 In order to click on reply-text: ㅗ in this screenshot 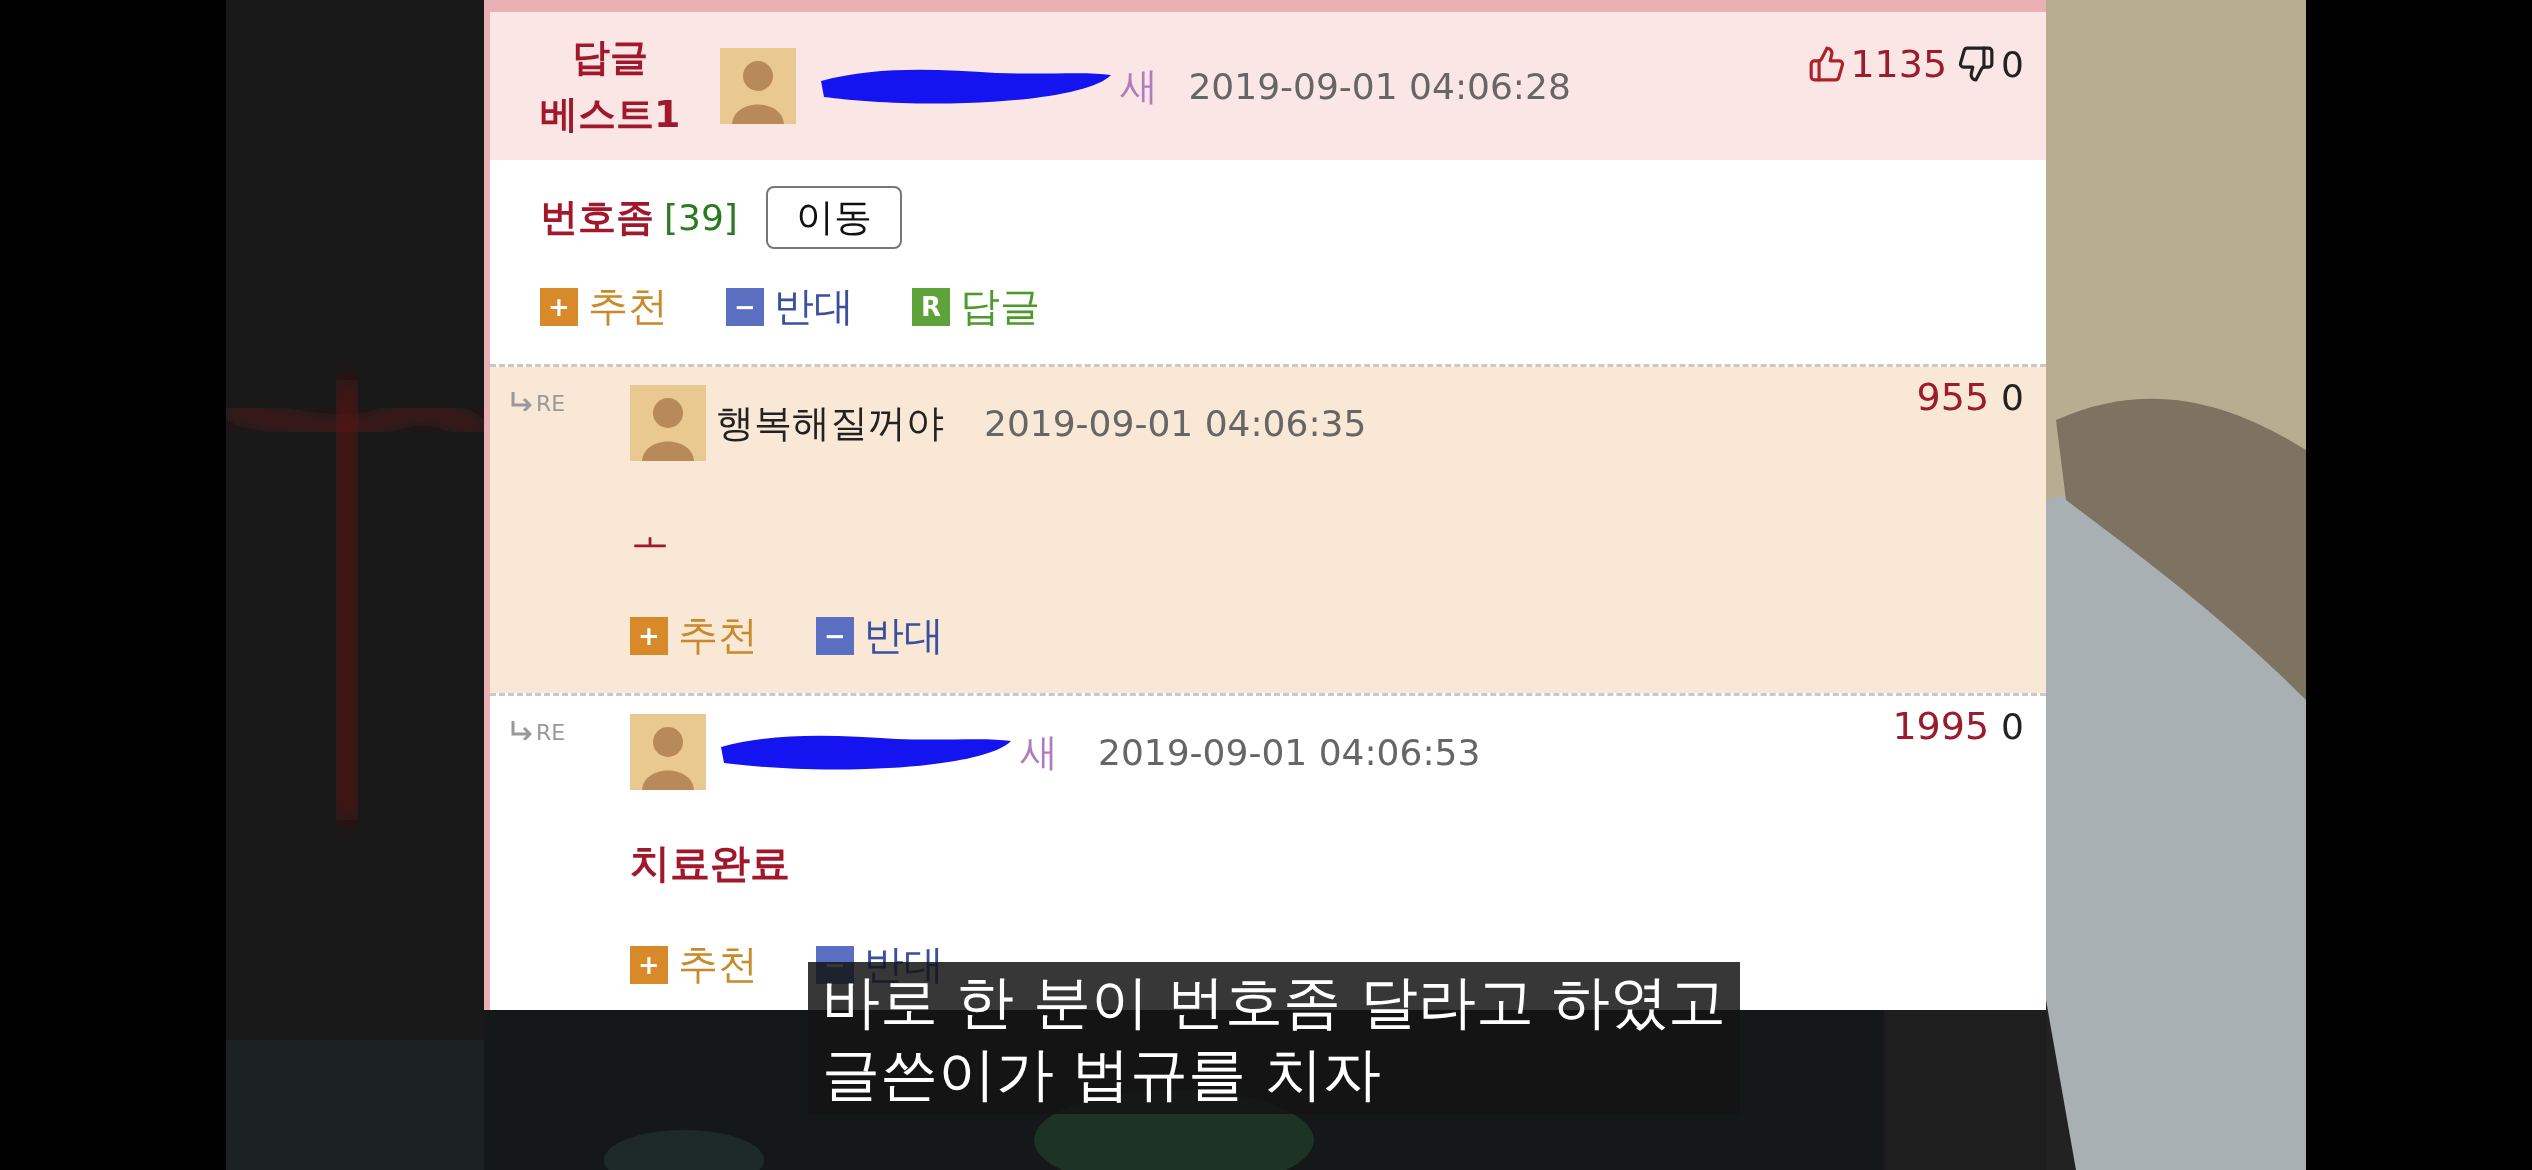, I will do `click(650, 535)`.